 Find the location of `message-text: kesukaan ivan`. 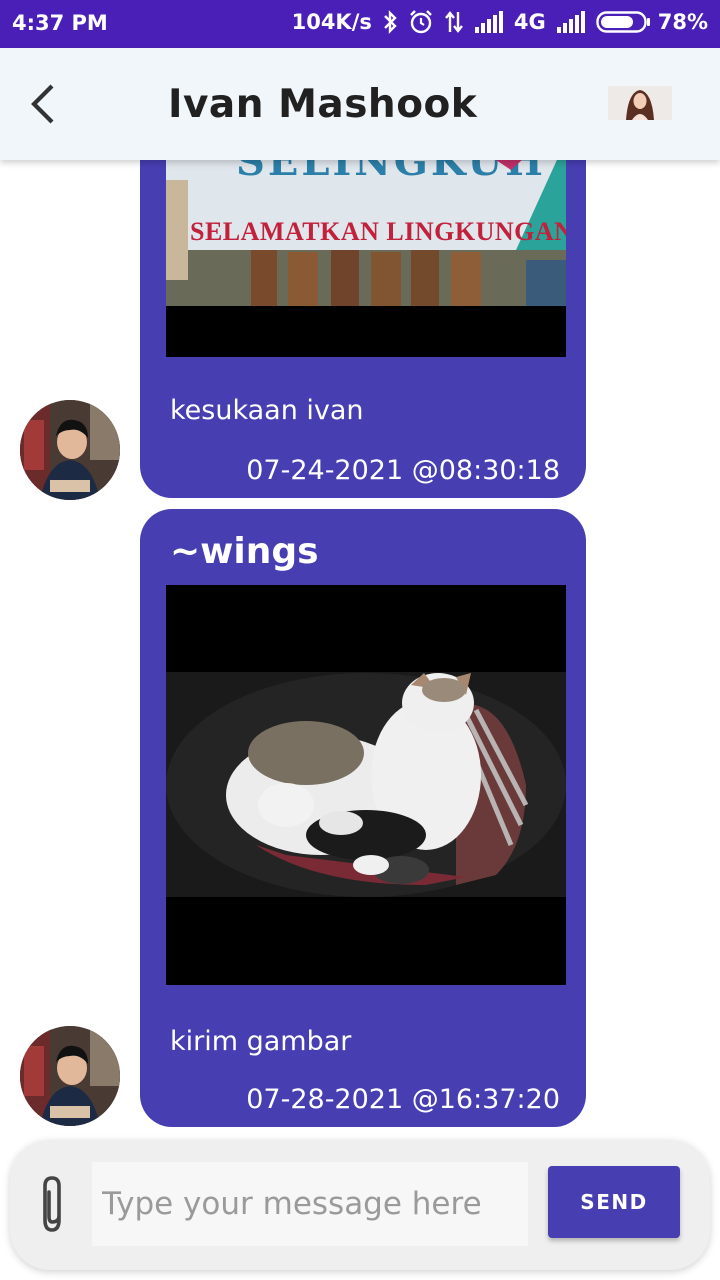

message-text: kesukaan ivan is located at coordinates (267, 410).